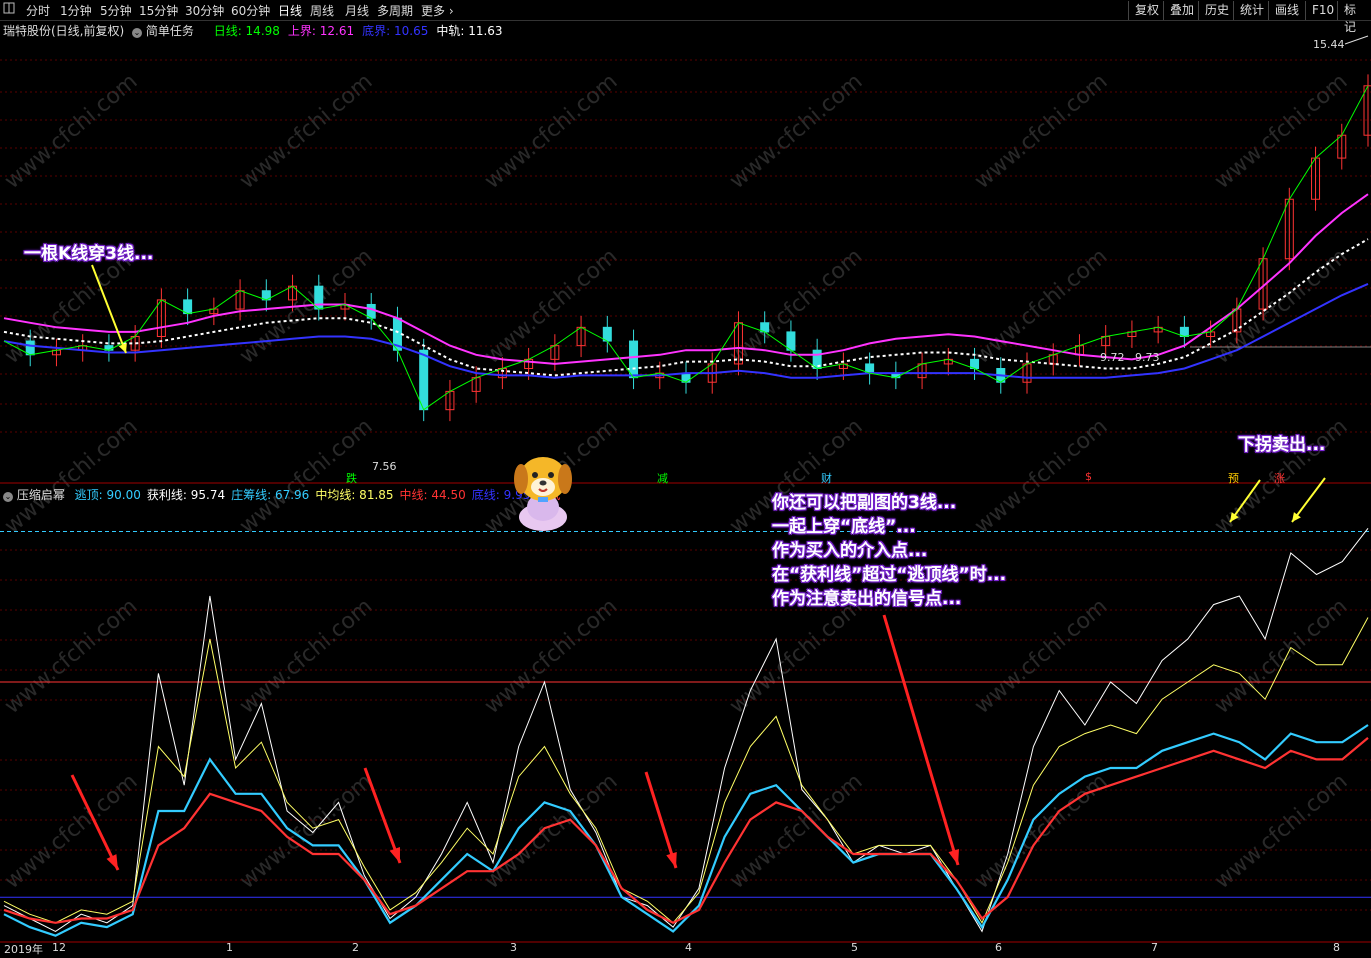  Describe the element at coordinates (107, 495) in the screenshot. I see `legend-value: 逃顶: 90.00` at that location.